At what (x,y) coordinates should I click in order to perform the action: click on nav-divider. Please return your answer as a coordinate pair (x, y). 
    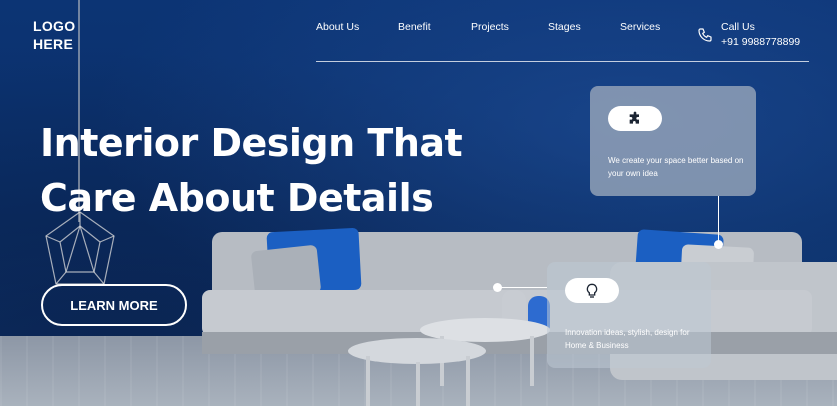
    Looking at the image, I should click on (562, 61).